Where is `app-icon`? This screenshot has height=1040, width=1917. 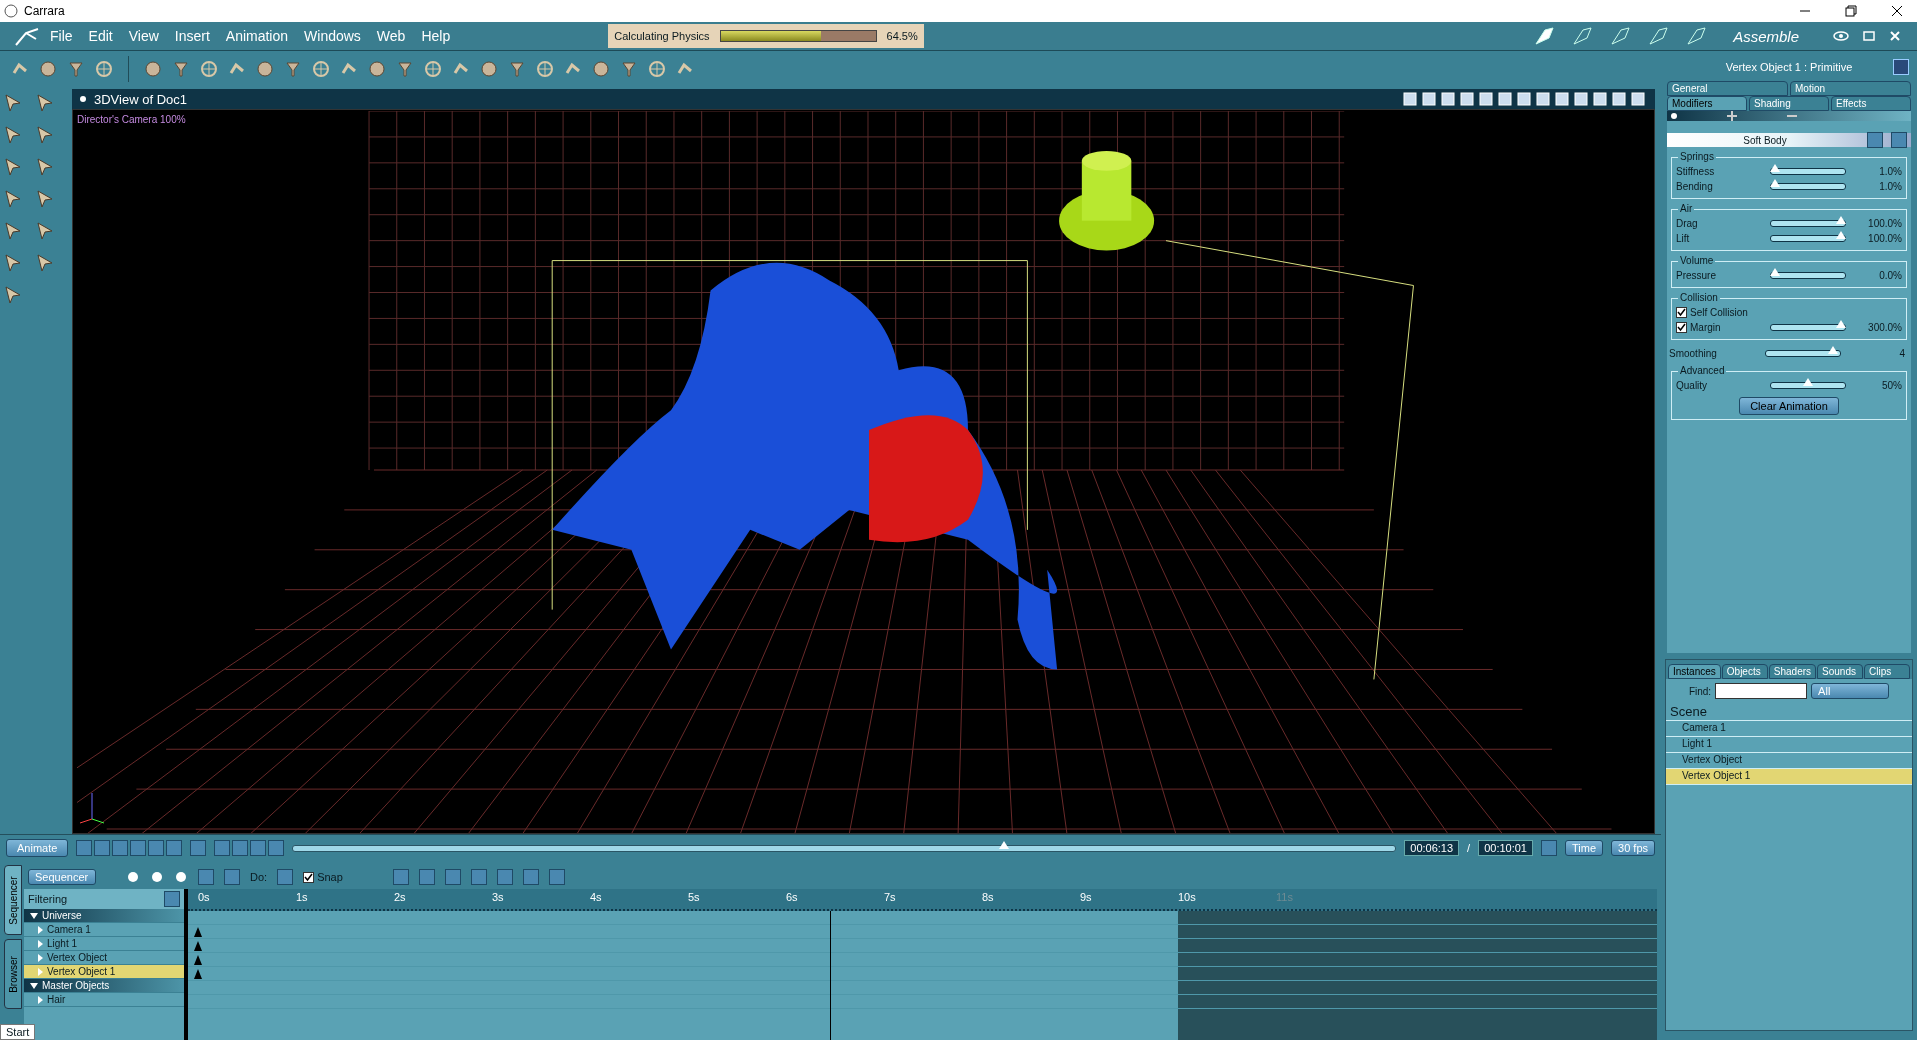 app-icon is located at coordinates (11, 11).